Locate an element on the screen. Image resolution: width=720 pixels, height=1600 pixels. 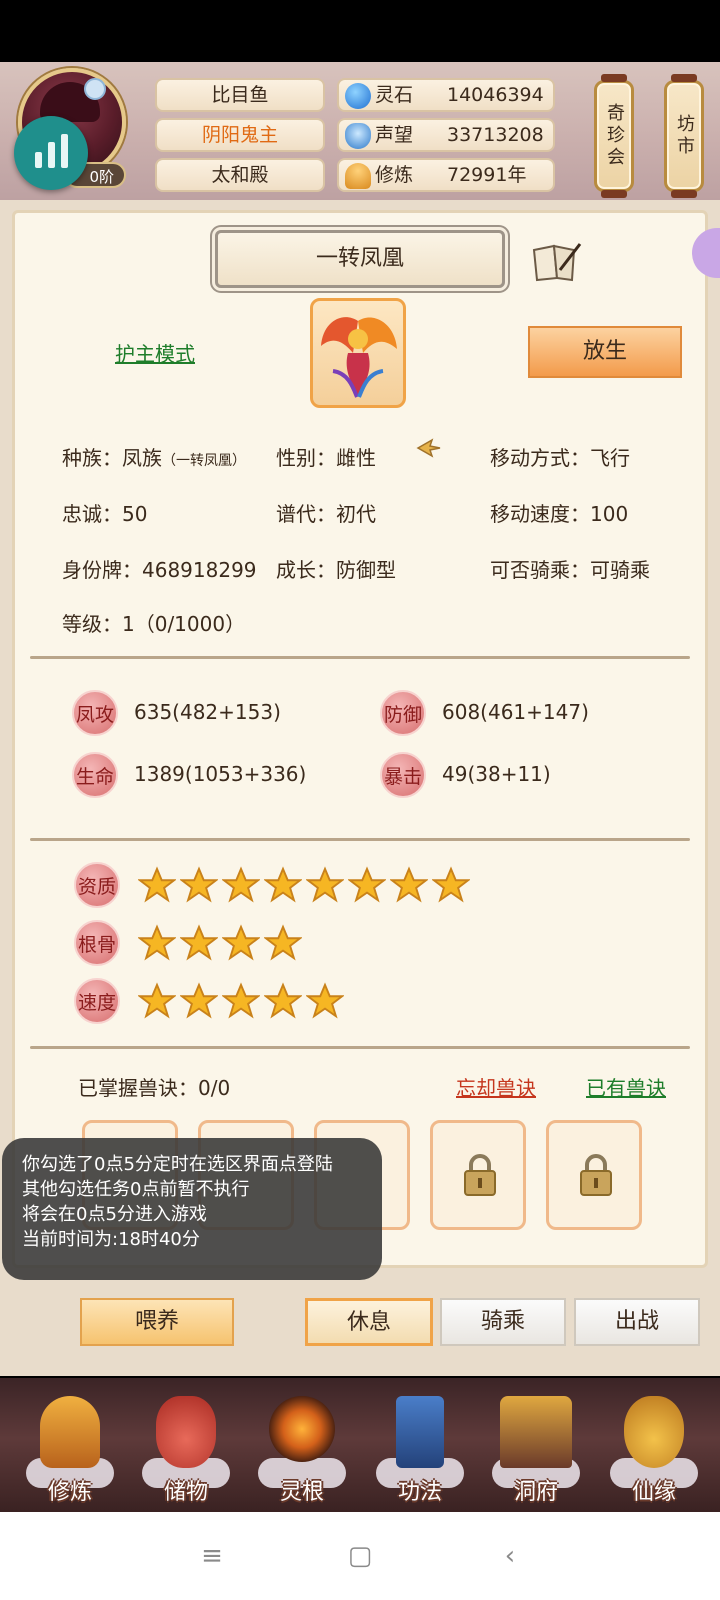
book-icon is located at coordinates (420, 1432).